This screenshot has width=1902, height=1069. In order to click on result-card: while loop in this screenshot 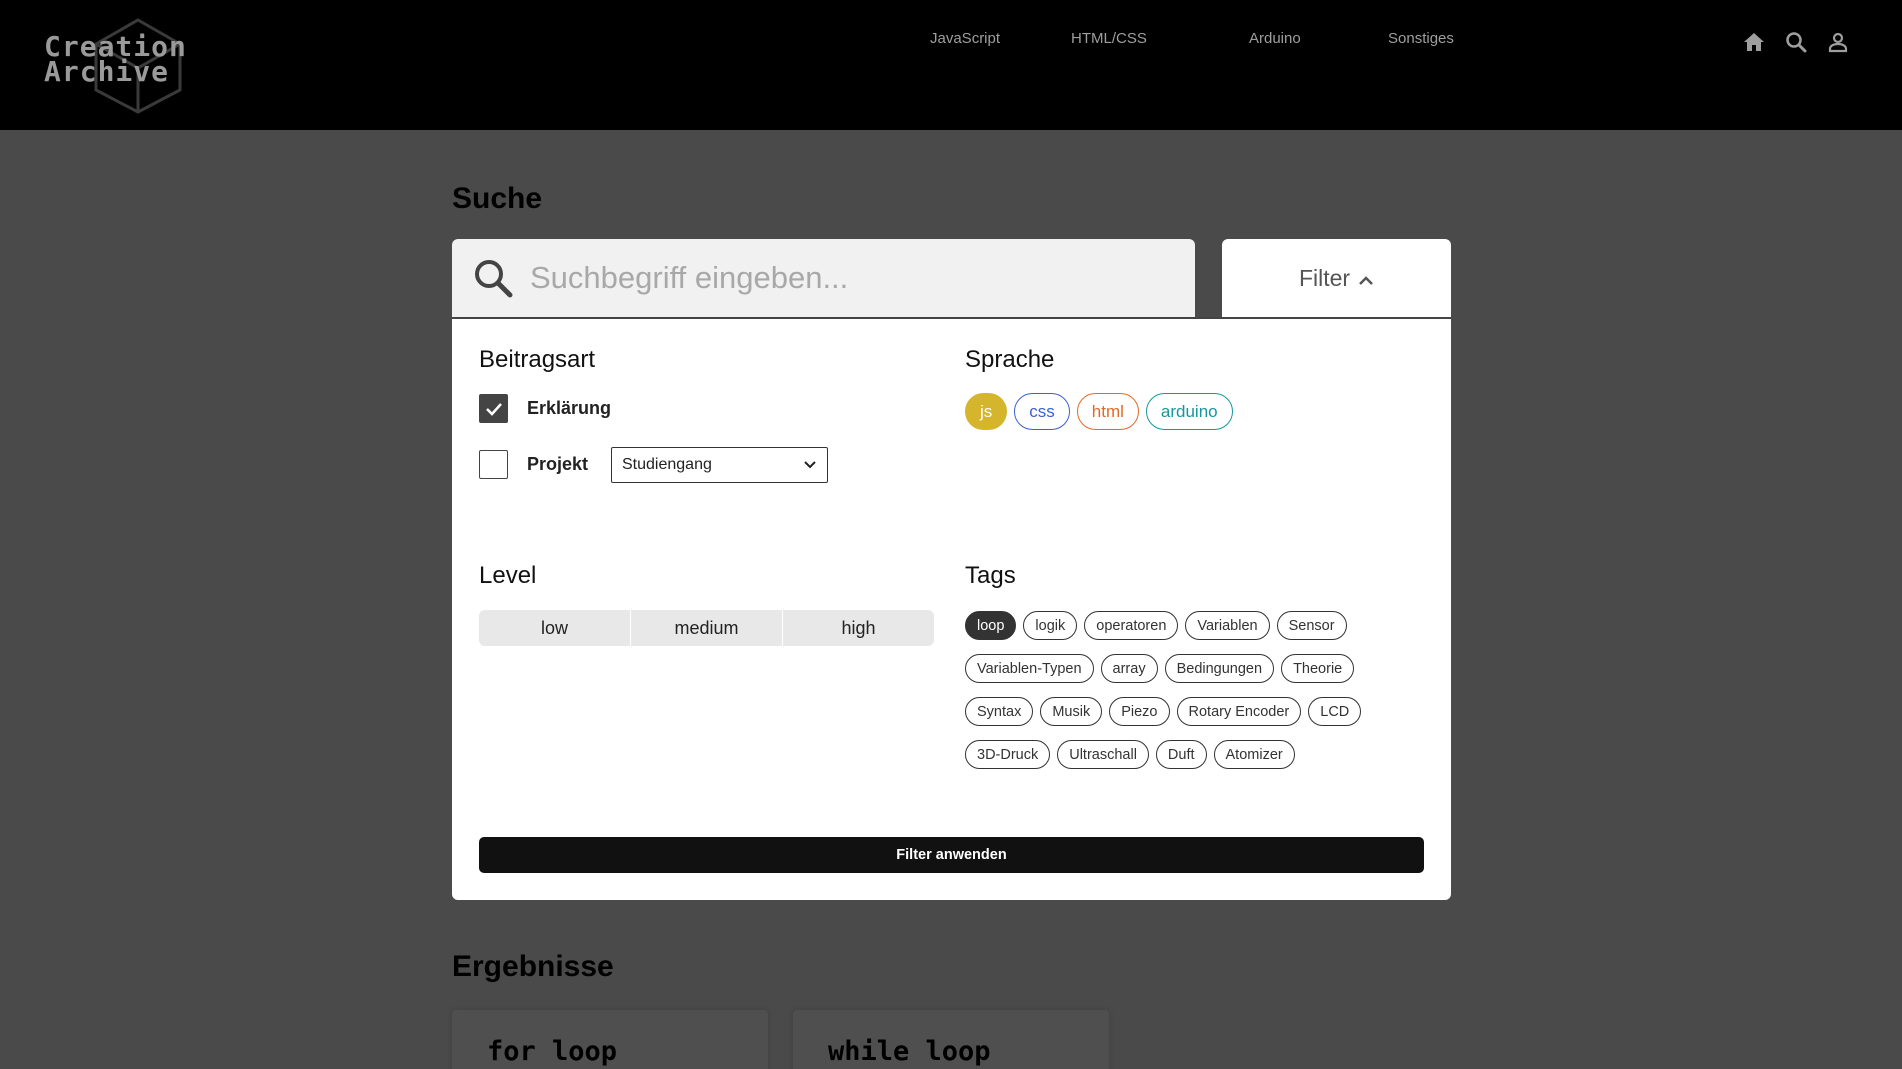, I will do `click(951, 1039)`.